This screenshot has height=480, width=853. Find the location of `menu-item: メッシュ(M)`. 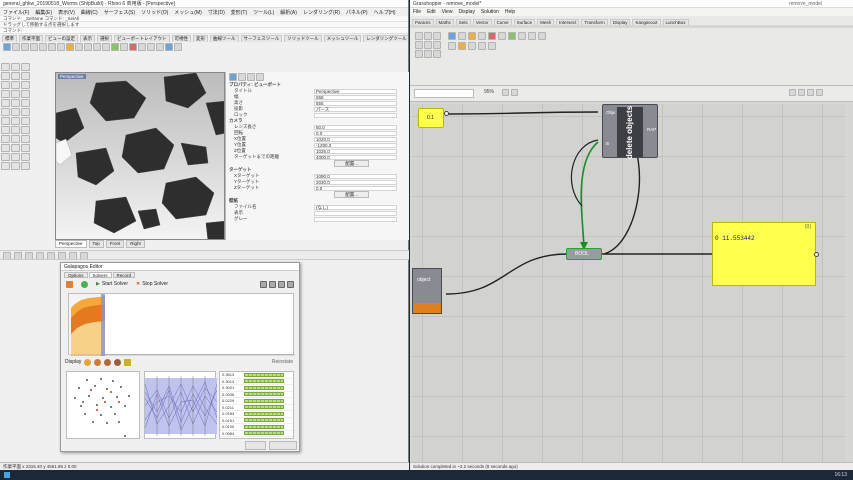

menu-item: メッシュ(M) is located at coordinates (188, 12).